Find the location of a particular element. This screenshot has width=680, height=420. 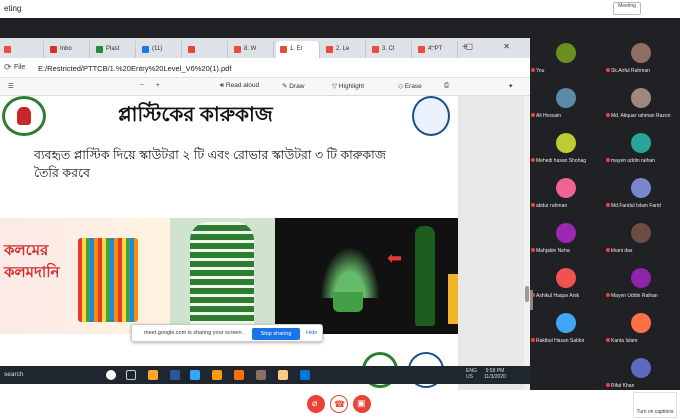

participant-name: Sk.Ariful Rahman is located at coordinates (630, 71).